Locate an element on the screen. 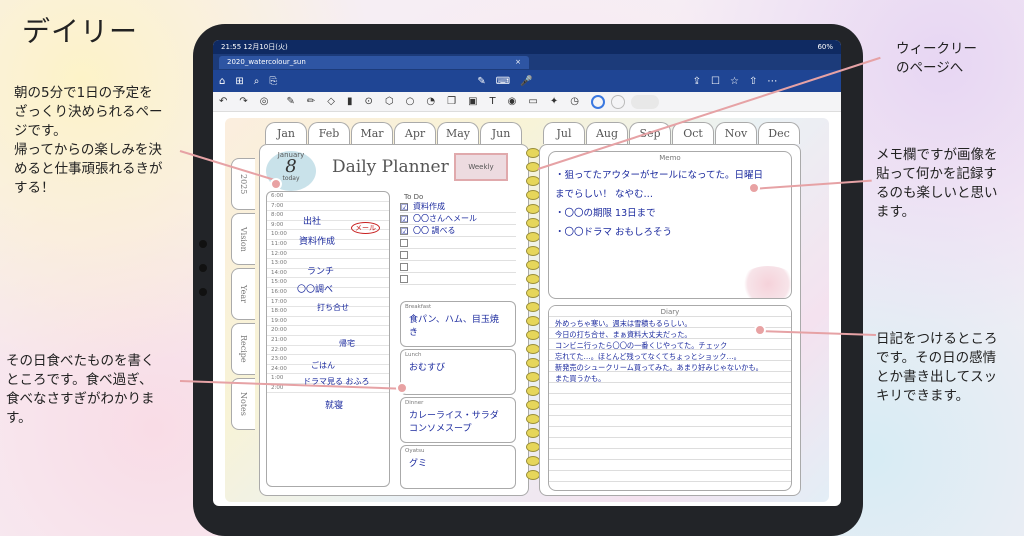  tab-oct: Oct is located at coordinates (693, 133).